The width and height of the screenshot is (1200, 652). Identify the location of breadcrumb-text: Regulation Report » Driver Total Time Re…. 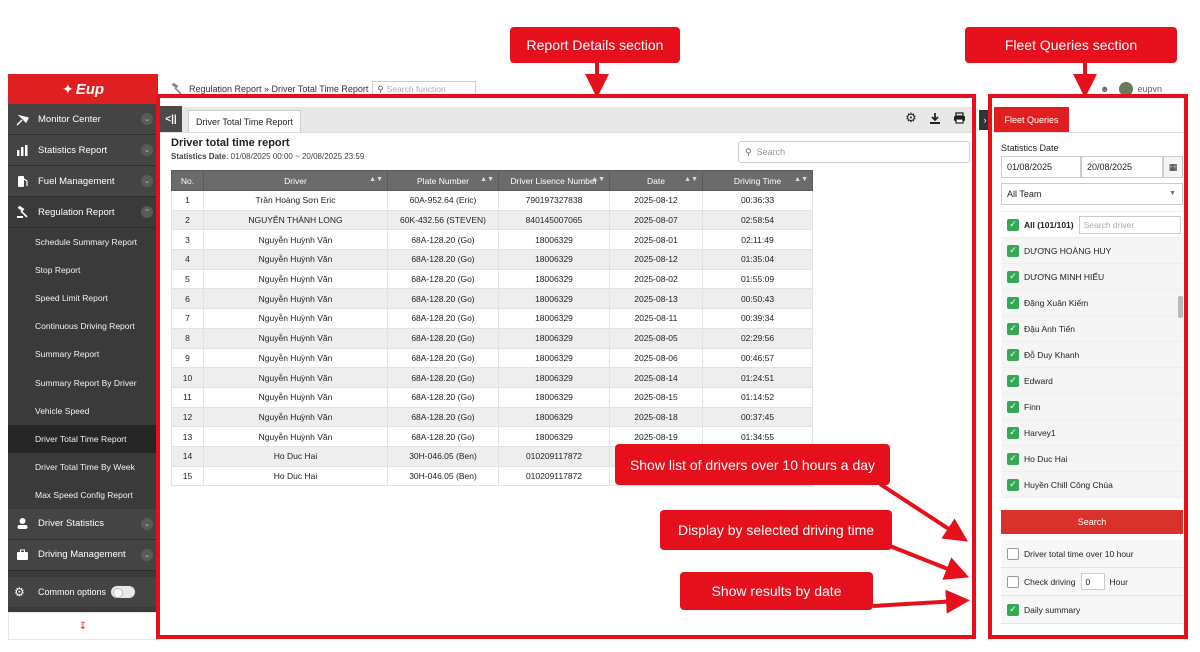
(278, 89).